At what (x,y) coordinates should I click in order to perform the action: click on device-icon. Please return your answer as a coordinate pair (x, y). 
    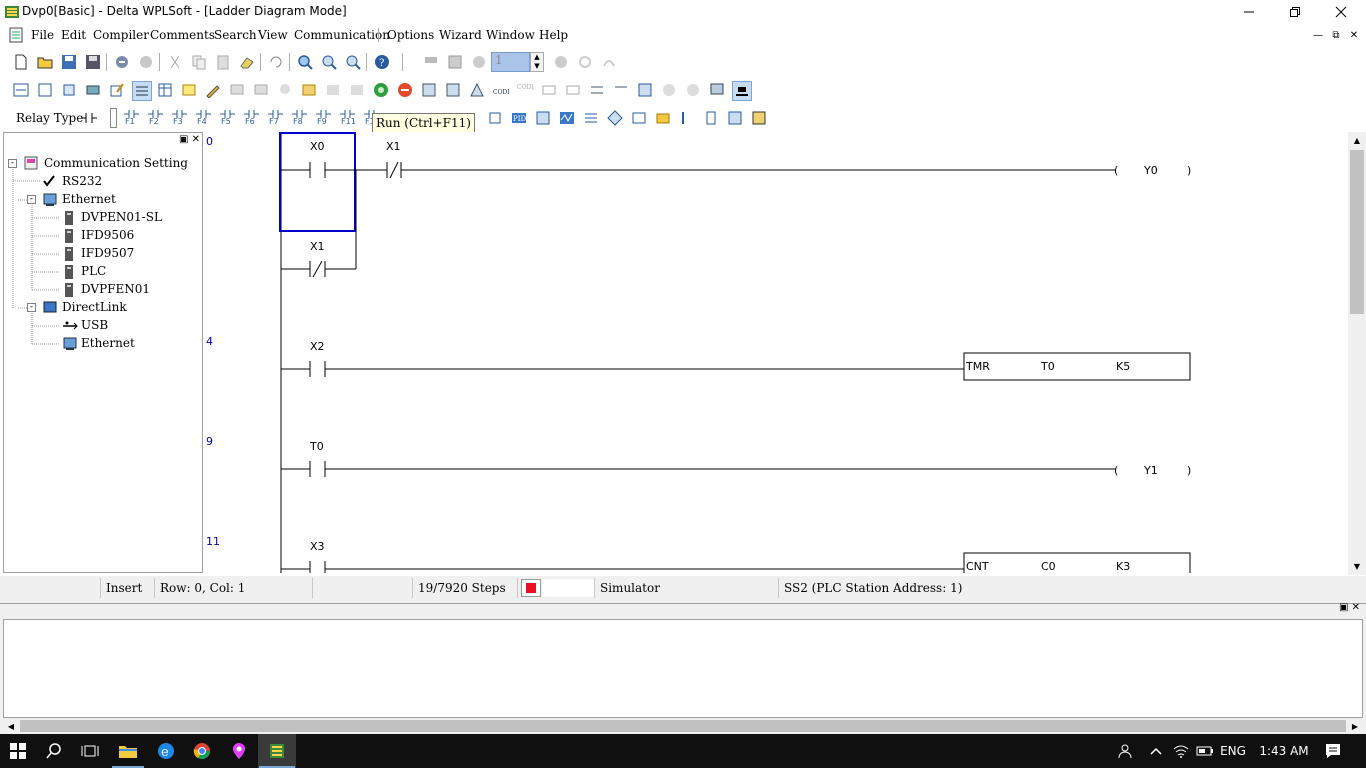
    Looking at the image, I should click on (455, 62).